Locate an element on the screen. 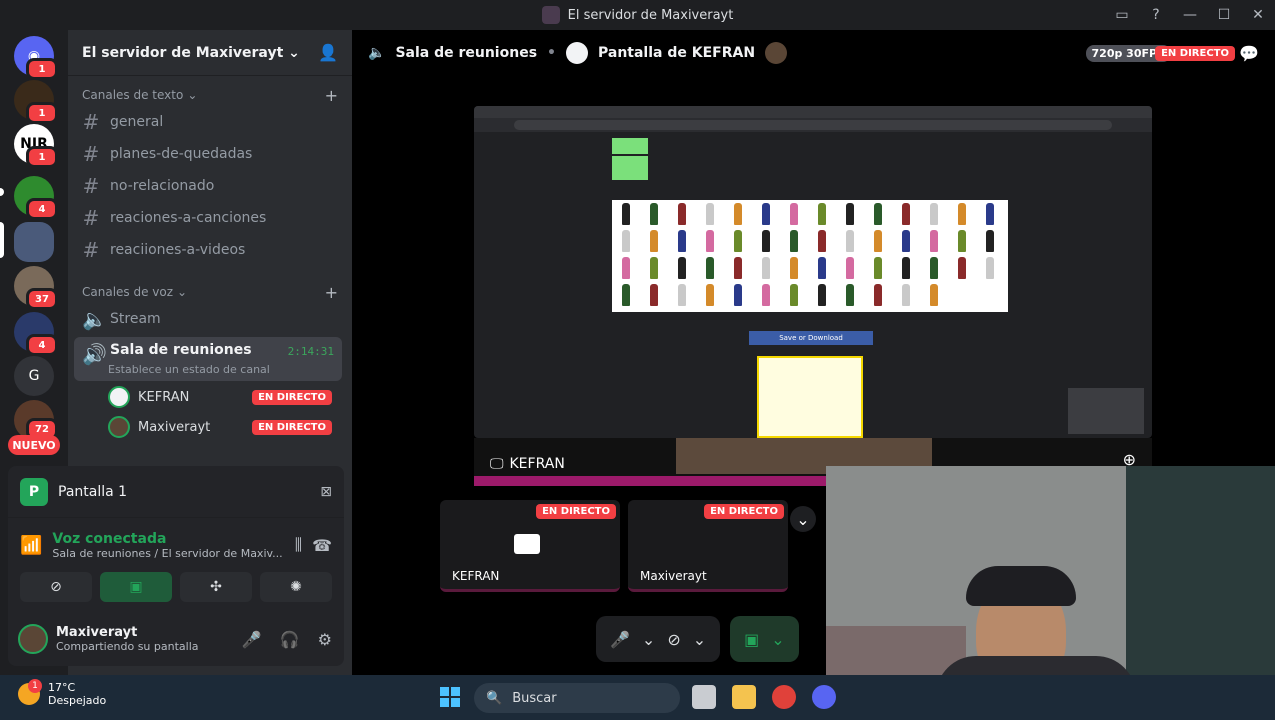  channel-reaciiones: # reaciiones-a-videos is located at coordinates (213, 250).